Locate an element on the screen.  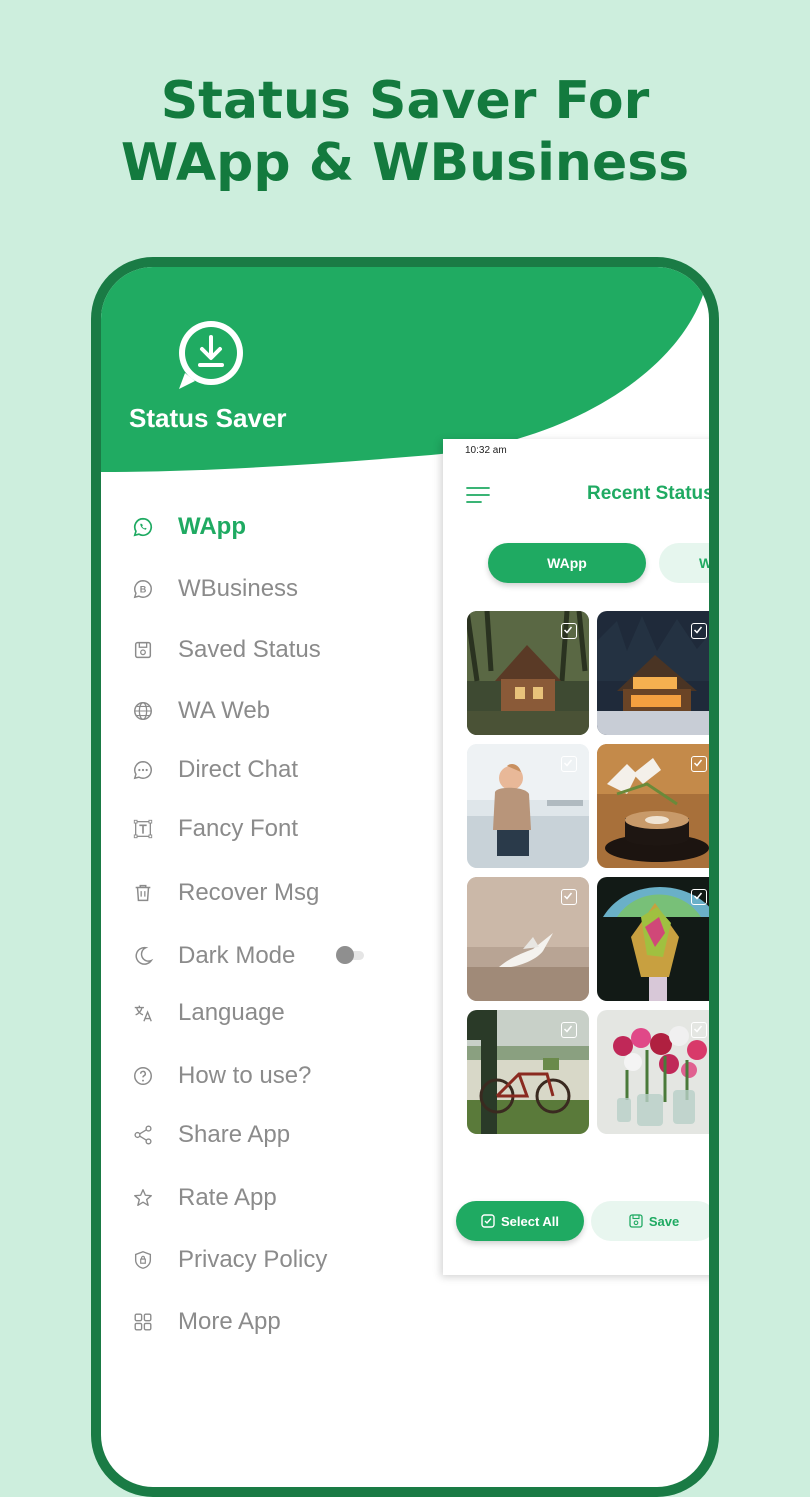
save-button: Save is located at coordinates (650, 1221).